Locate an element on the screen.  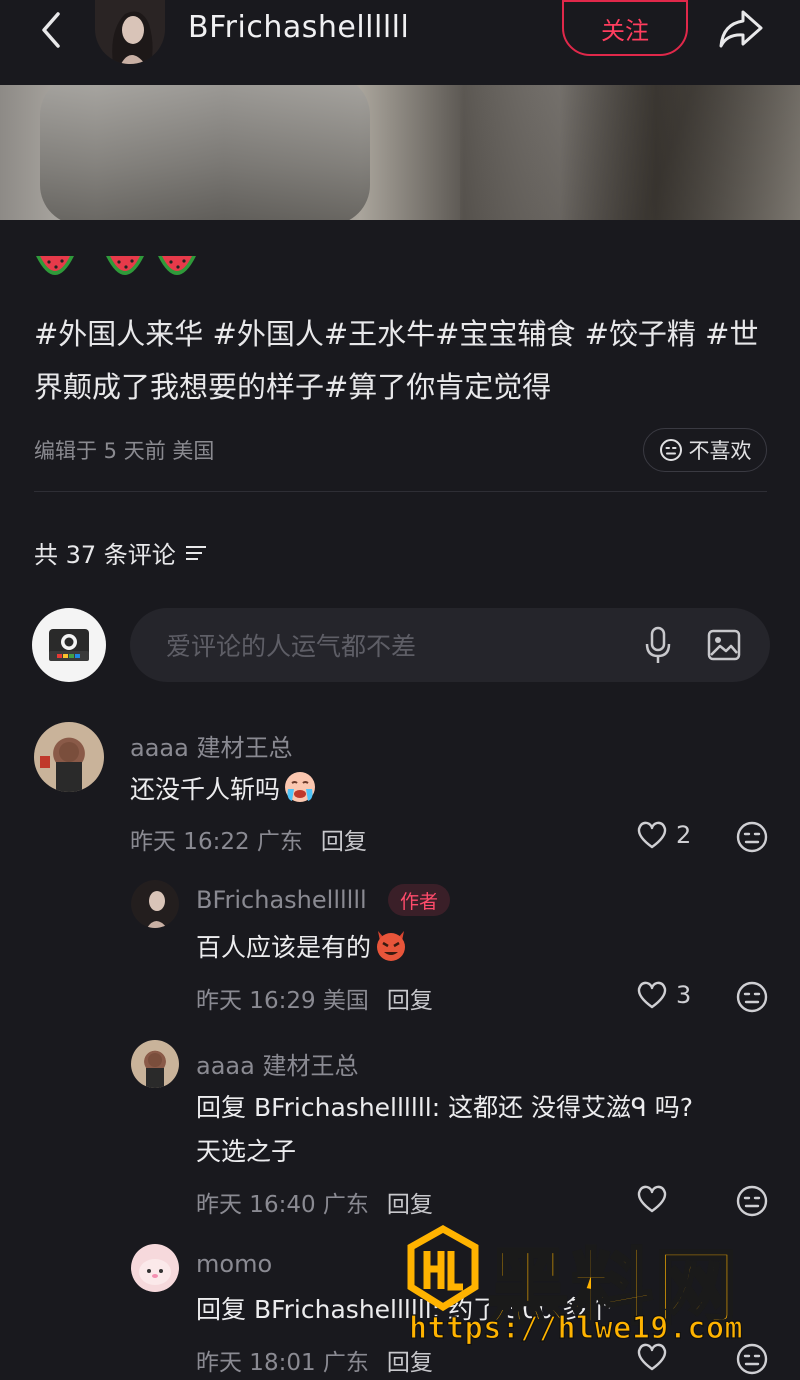
microphone-icon is located at coordinates (658, 645).